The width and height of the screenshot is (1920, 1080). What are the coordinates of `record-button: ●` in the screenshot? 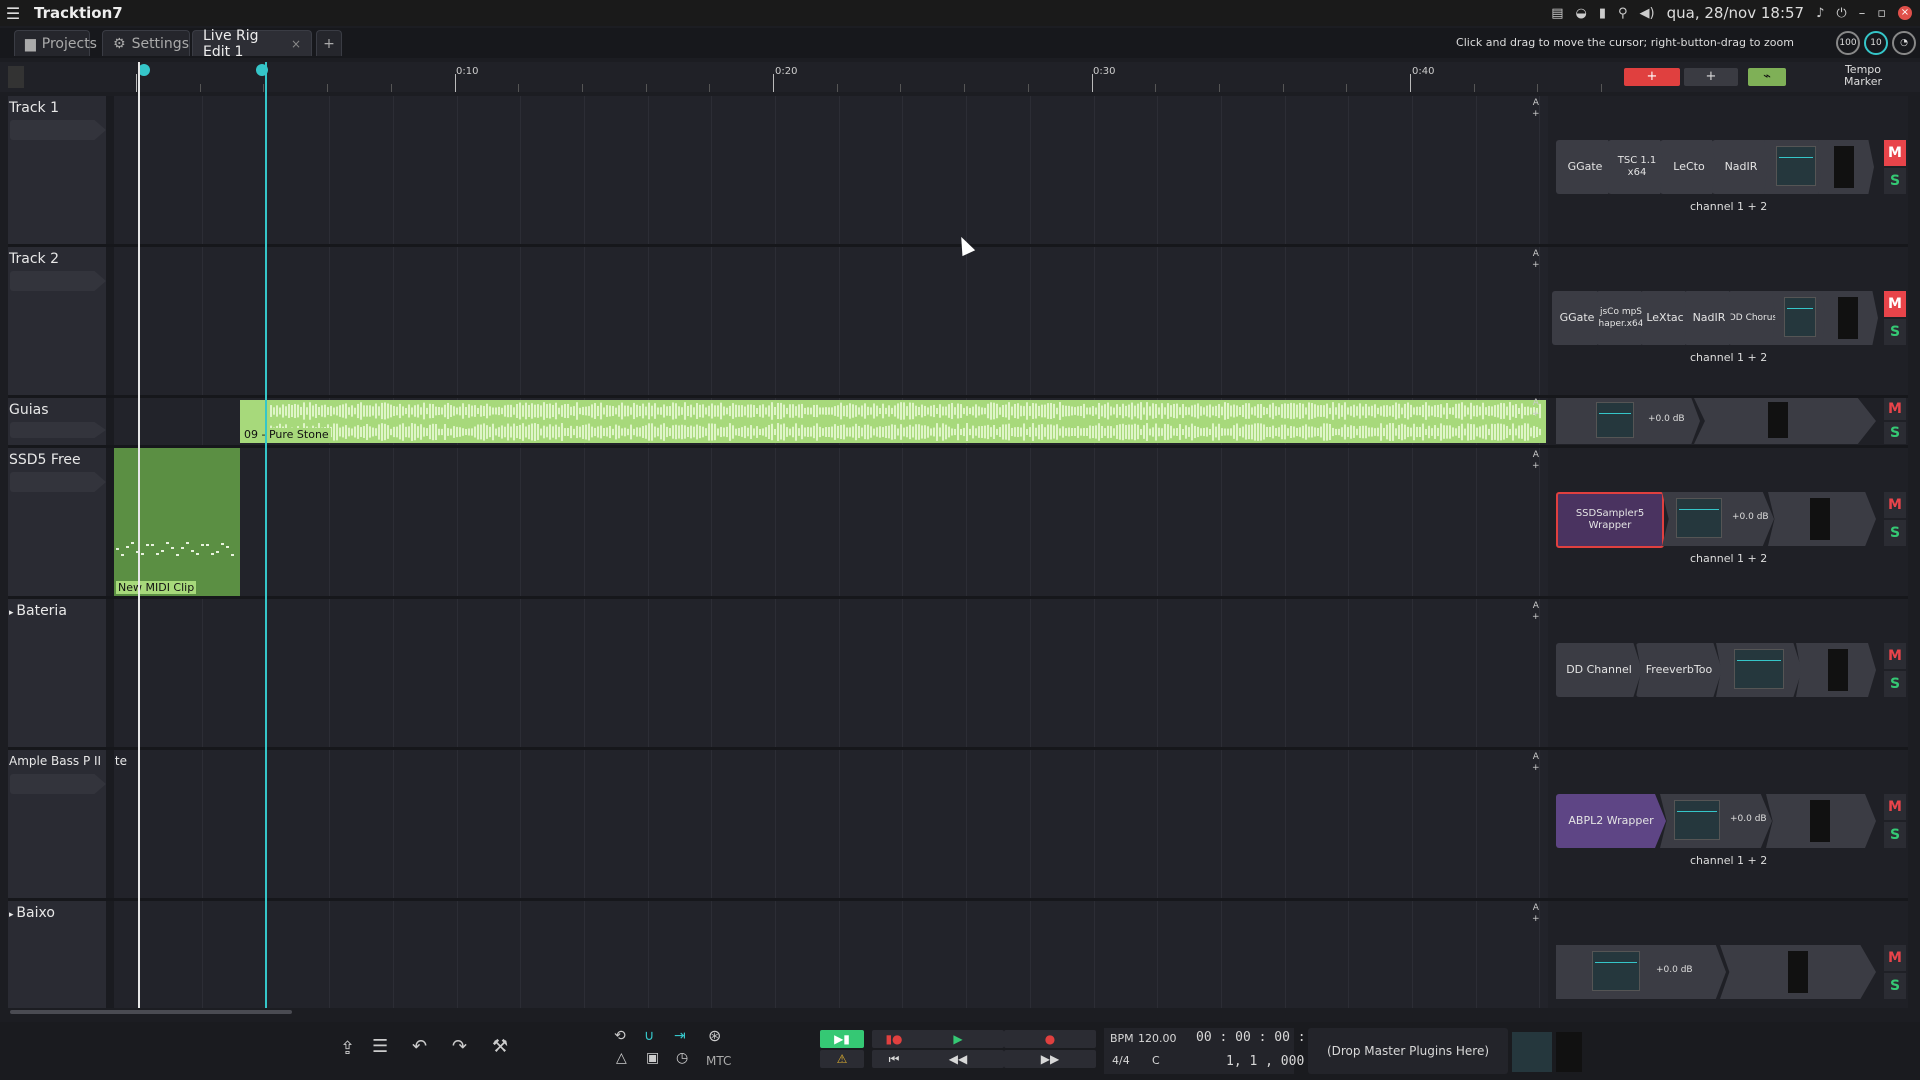 It's located at (1050, 1039).